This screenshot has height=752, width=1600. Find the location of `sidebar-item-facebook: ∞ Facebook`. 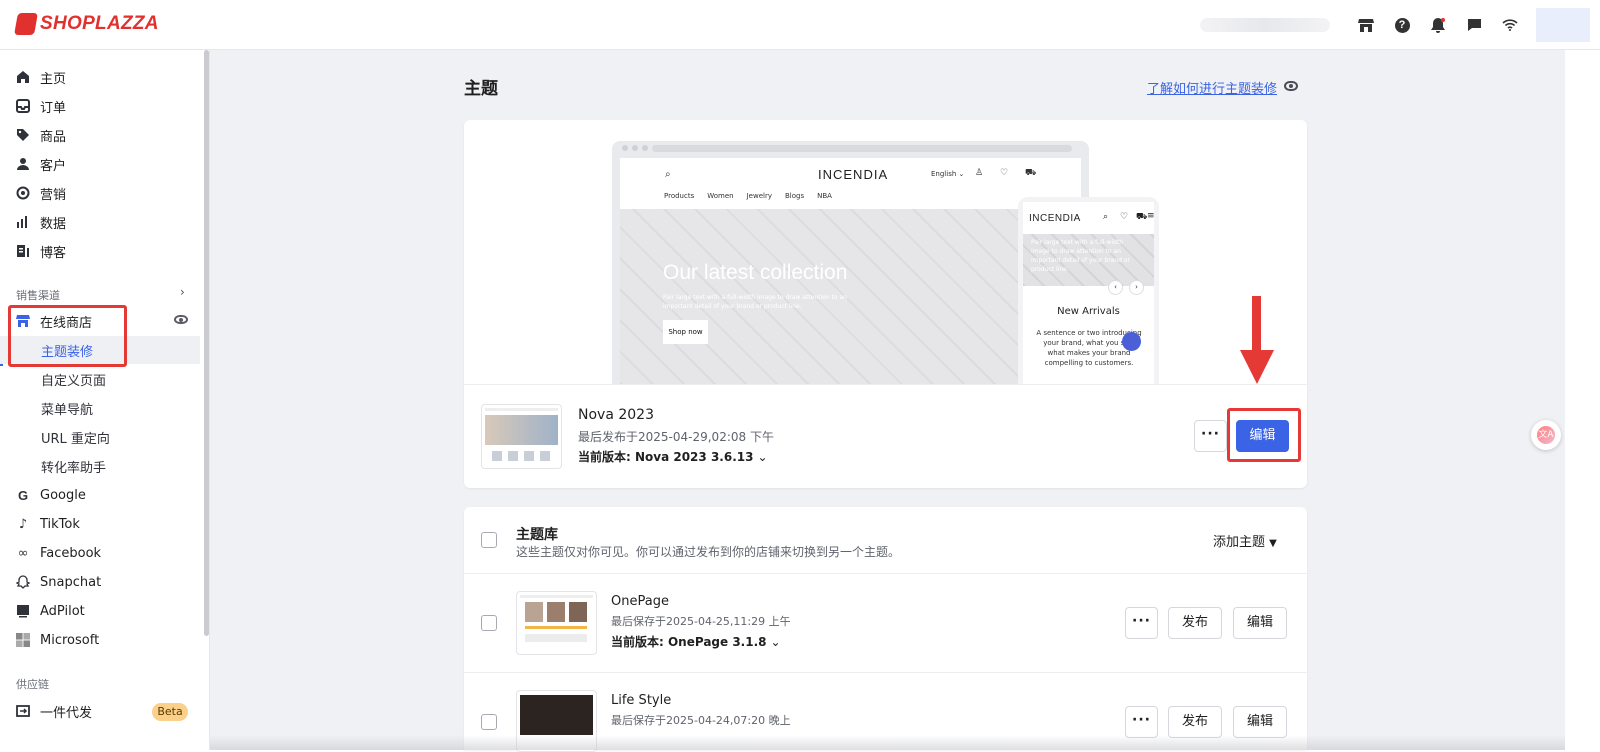

sidebar-item-facebook: ∞ Facebook is located at coordinates (100, 553).